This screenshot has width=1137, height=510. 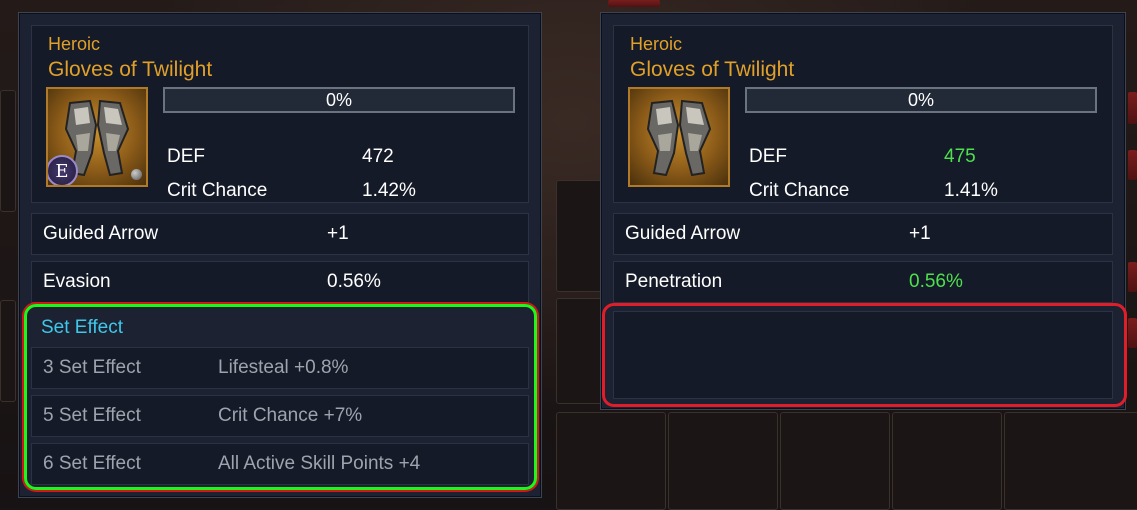 I want to click on option-row: Evasion 0.56%, so click(x=280, y=282).